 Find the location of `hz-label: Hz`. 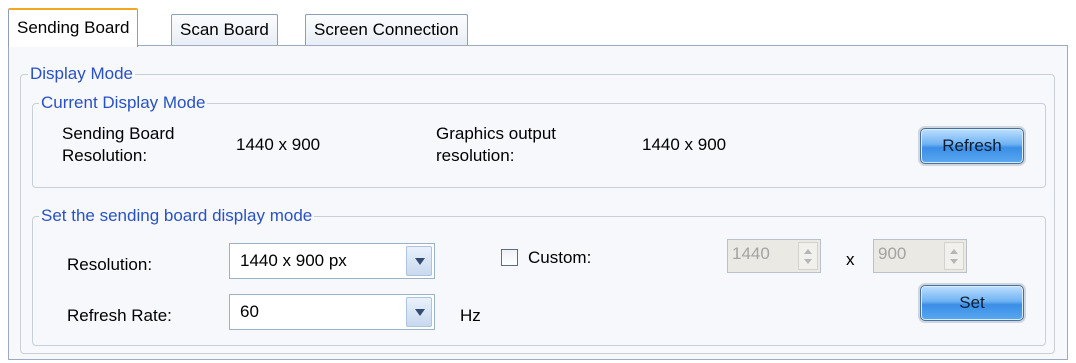

hz-label: Hz is located at coordinates (470, 315).